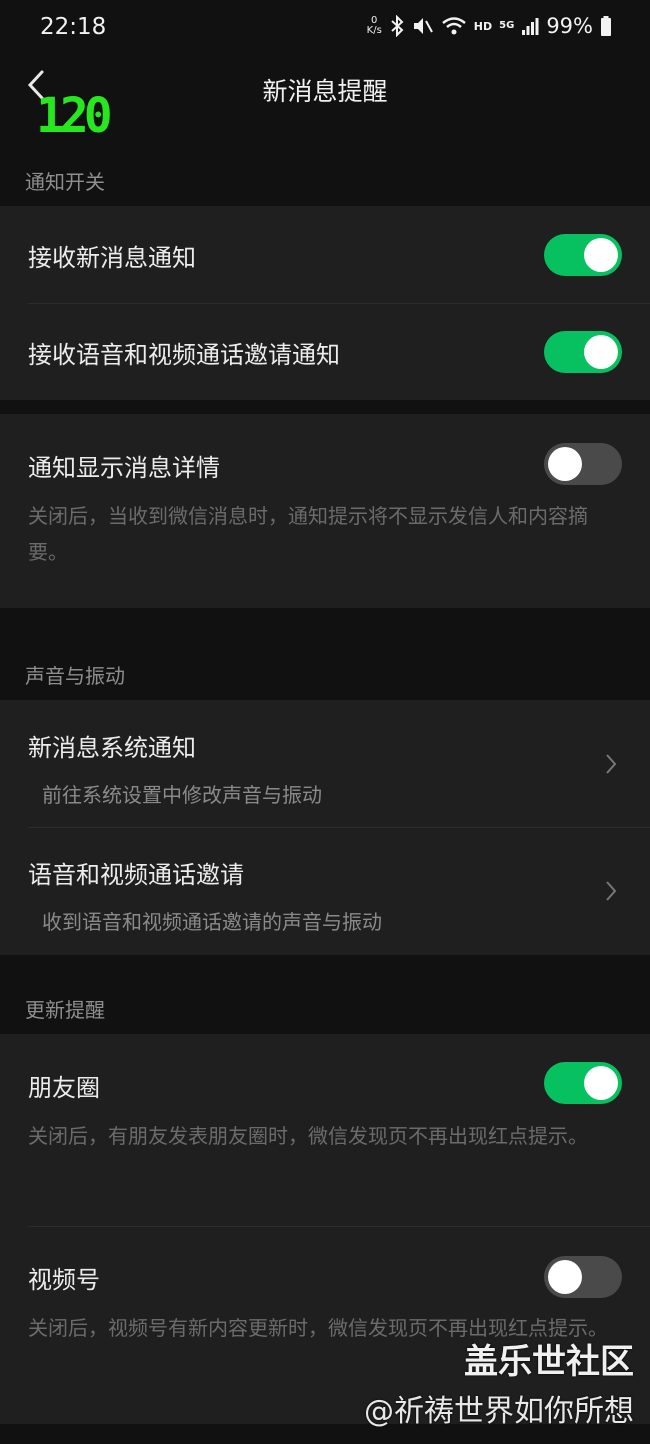 The height and width of the screenshot is (1444, 650). I want to click on watermark-brand: 盖乐世社区, so click(549, 1362).